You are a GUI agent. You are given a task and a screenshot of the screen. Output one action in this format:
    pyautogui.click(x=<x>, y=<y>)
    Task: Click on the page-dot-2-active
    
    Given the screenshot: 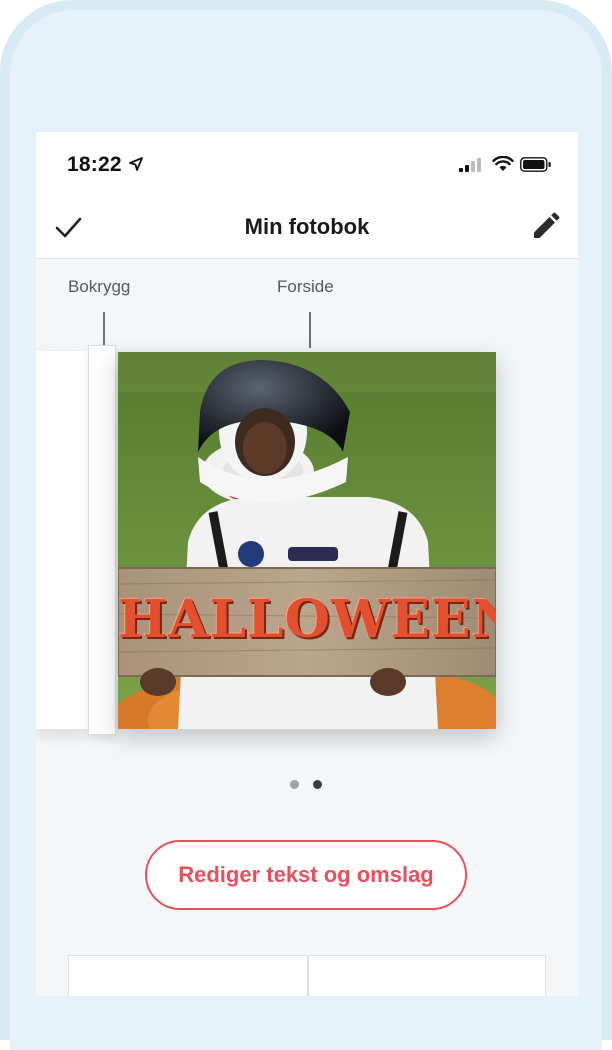 What is the action you would take?
    pyautogui.click(x=317, y=784)
    